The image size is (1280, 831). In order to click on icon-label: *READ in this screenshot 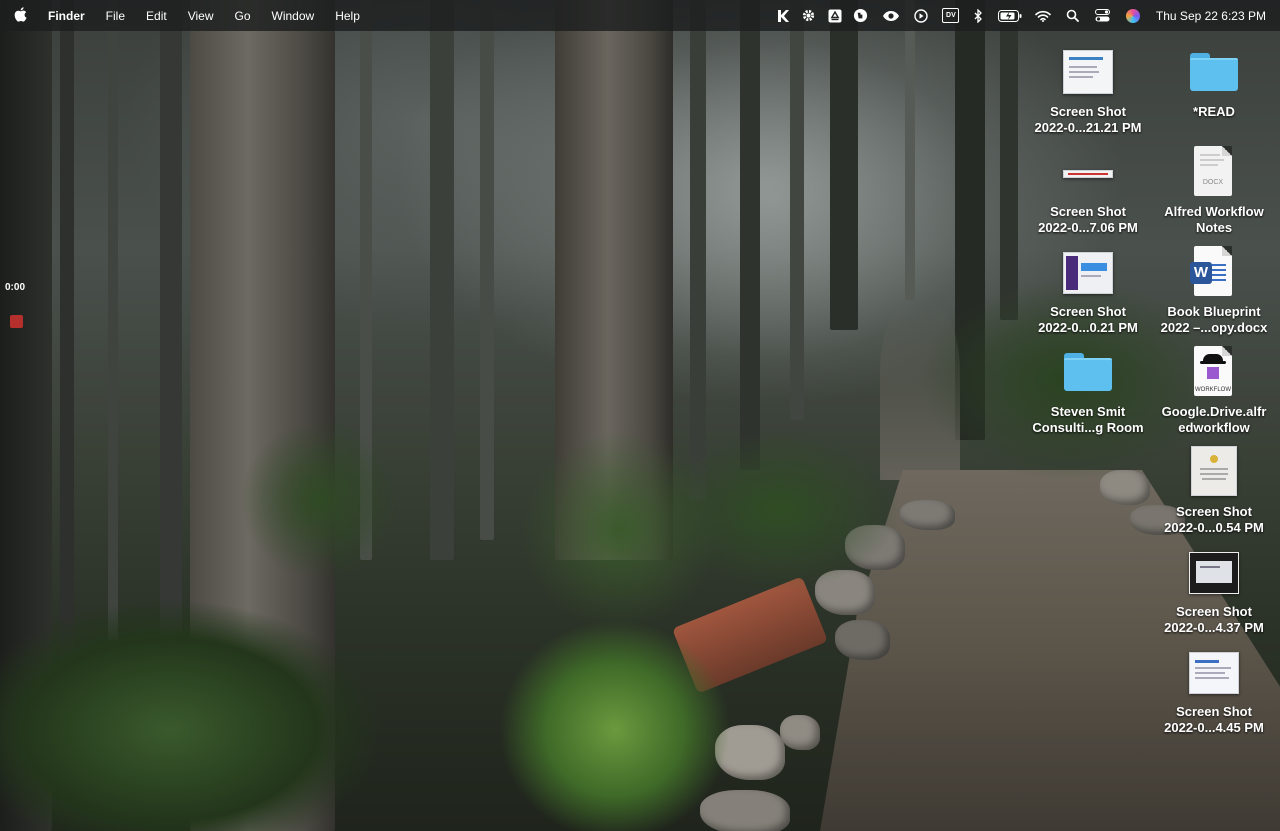, I will do `click(1214, 111)`.